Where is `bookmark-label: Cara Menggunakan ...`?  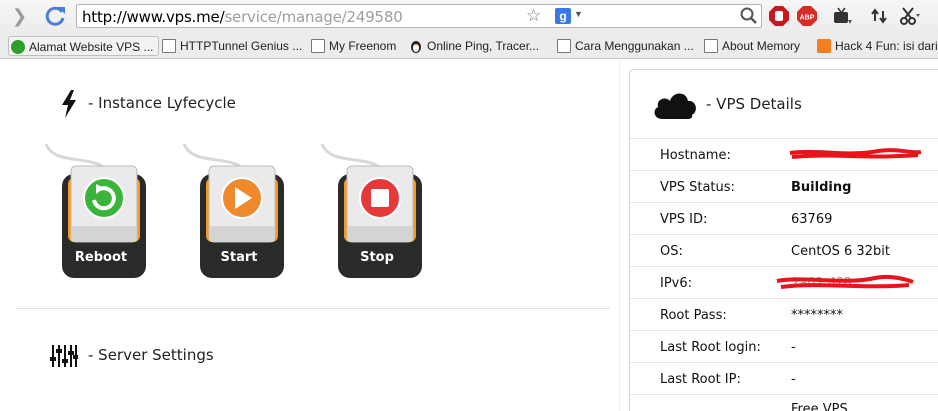 bookmark-label: Cara Menggunakan ... is located at coordinates (634, 46).